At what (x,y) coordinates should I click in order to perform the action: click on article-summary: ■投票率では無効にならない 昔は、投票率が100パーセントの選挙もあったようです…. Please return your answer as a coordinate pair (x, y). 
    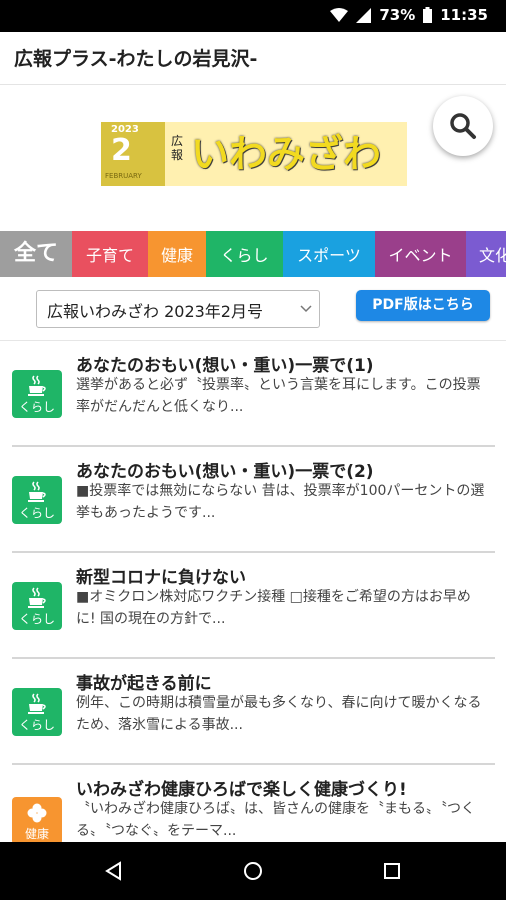
    Looking at the image, I should click on (280, 502).